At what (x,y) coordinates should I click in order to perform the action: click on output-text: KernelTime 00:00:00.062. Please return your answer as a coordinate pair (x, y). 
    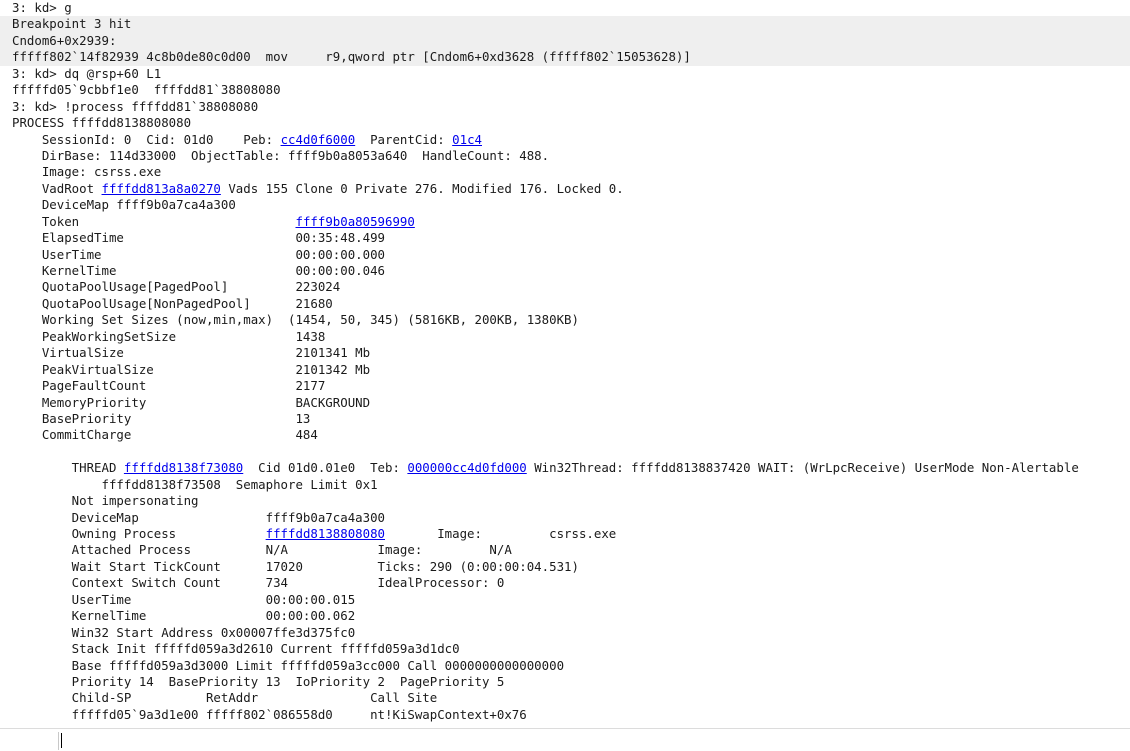
    Looking at the image, I should click on (184, 616).